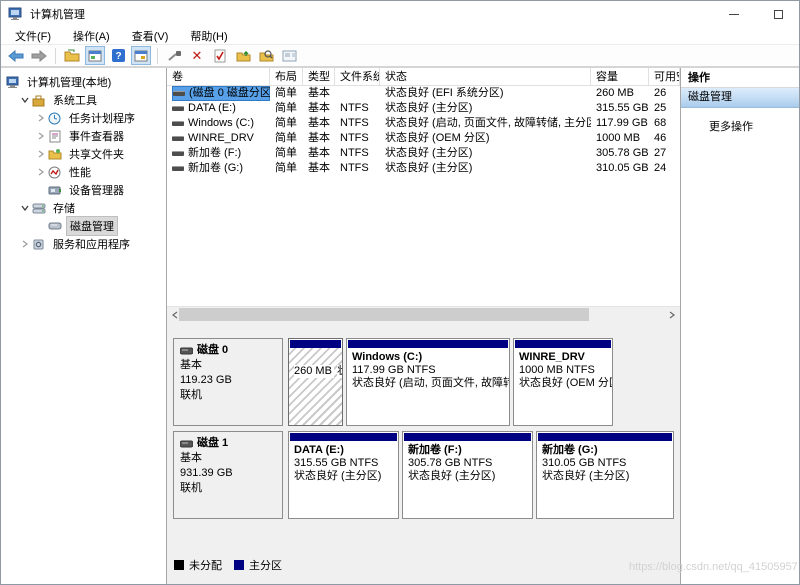 Image resolution: width=800 pixels, height=585 pixels. What do you see at coordinates (179, 565) in the screenshot?
I see `unallocated-swatch-icon` at bounding box center [179, 565].